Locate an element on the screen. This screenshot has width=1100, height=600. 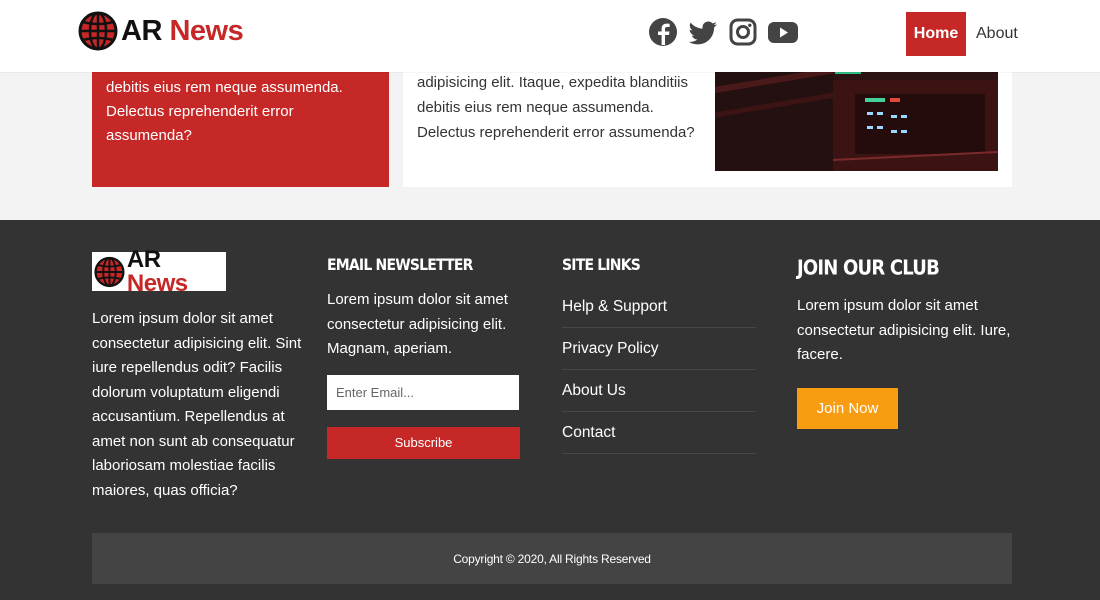
main-nav: Home About is located at coordinates (962, 34).